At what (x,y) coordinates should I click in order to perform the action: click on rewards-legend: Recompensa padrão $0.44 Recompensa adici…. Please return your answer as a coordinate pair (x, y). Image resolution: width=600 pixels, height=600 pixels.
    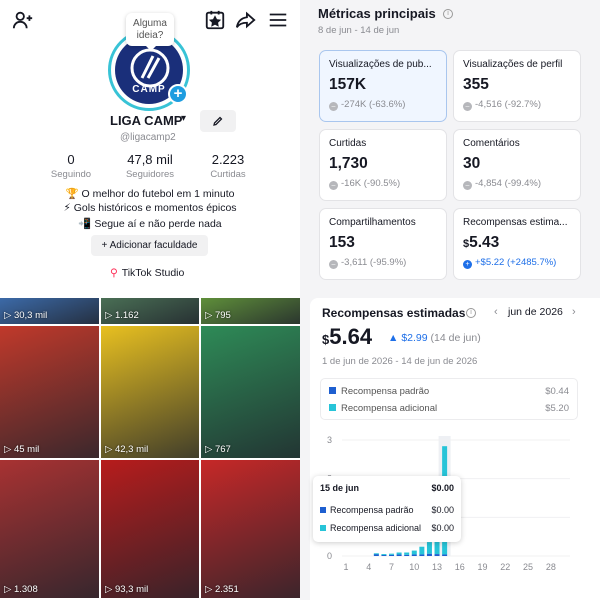
    Looking at the image, I should click on (449, 399).